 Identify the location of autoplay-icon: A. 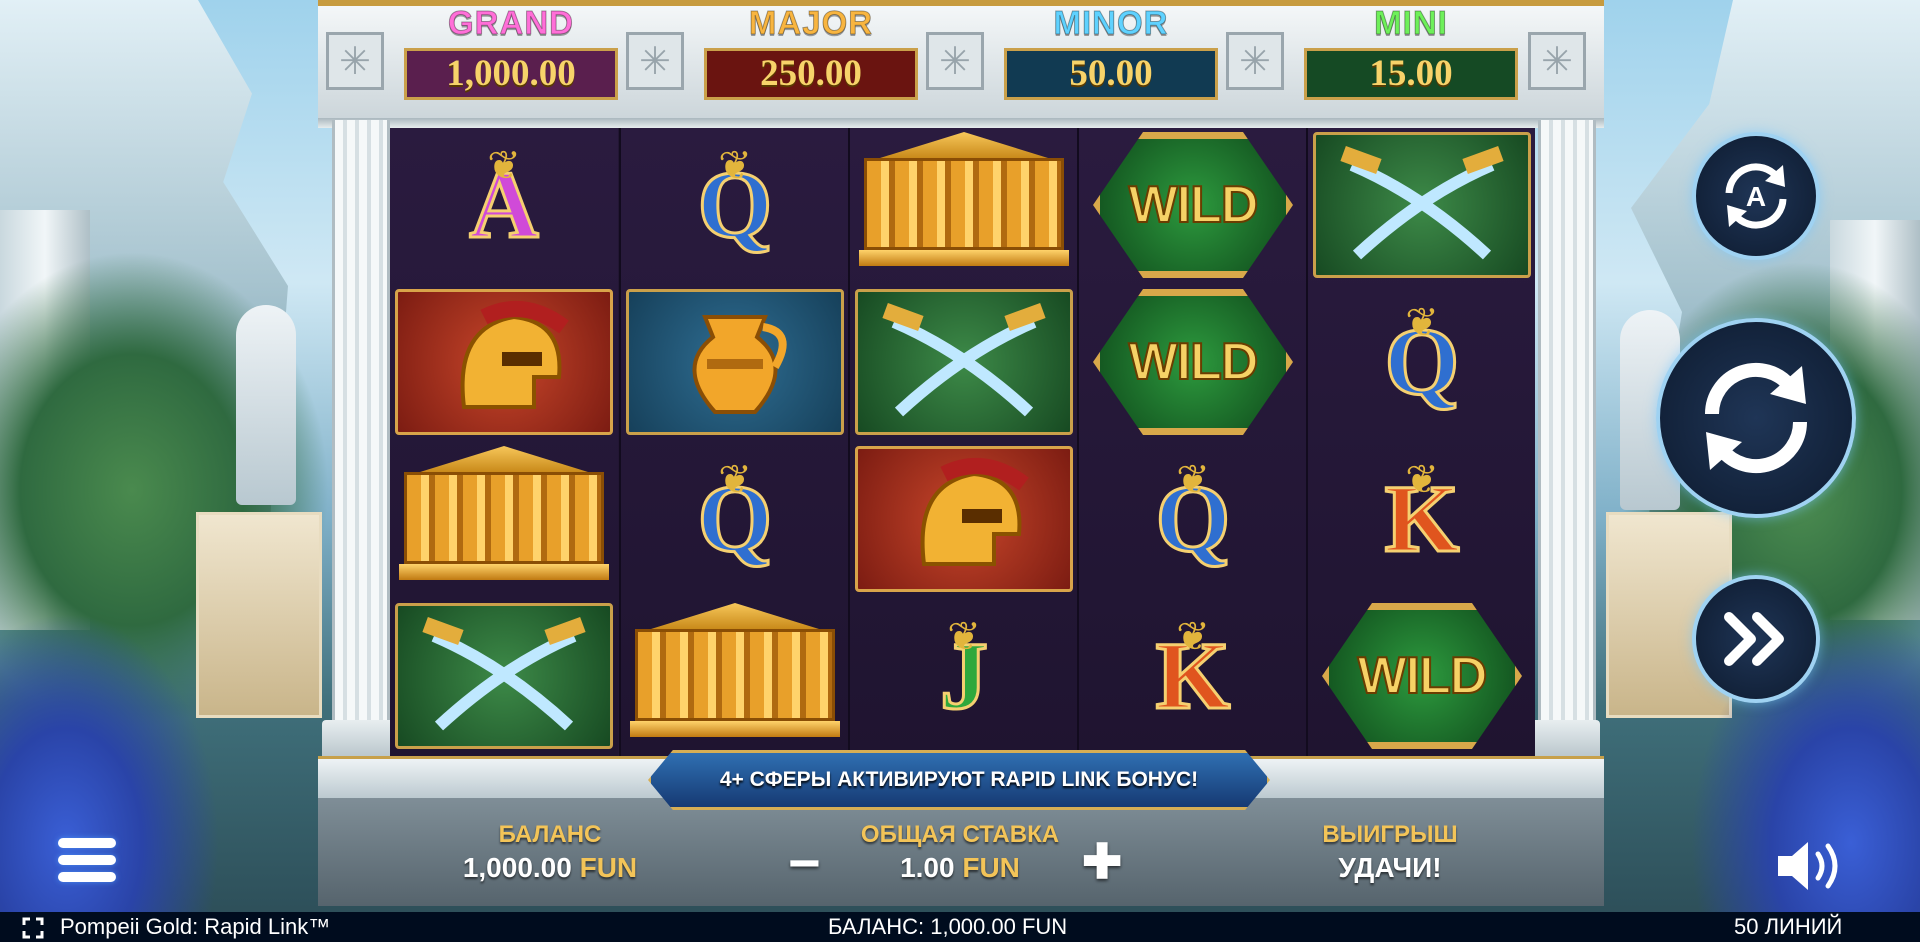
(1756, 196).